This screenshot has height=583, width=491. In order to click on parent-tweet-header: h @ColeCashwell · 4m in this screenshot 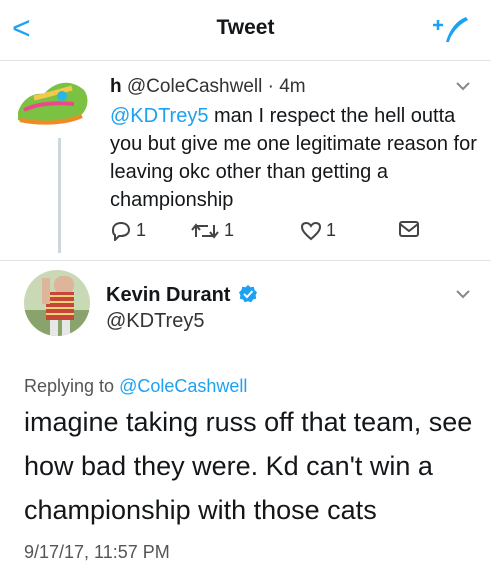, I will do `click(208, 87)`.